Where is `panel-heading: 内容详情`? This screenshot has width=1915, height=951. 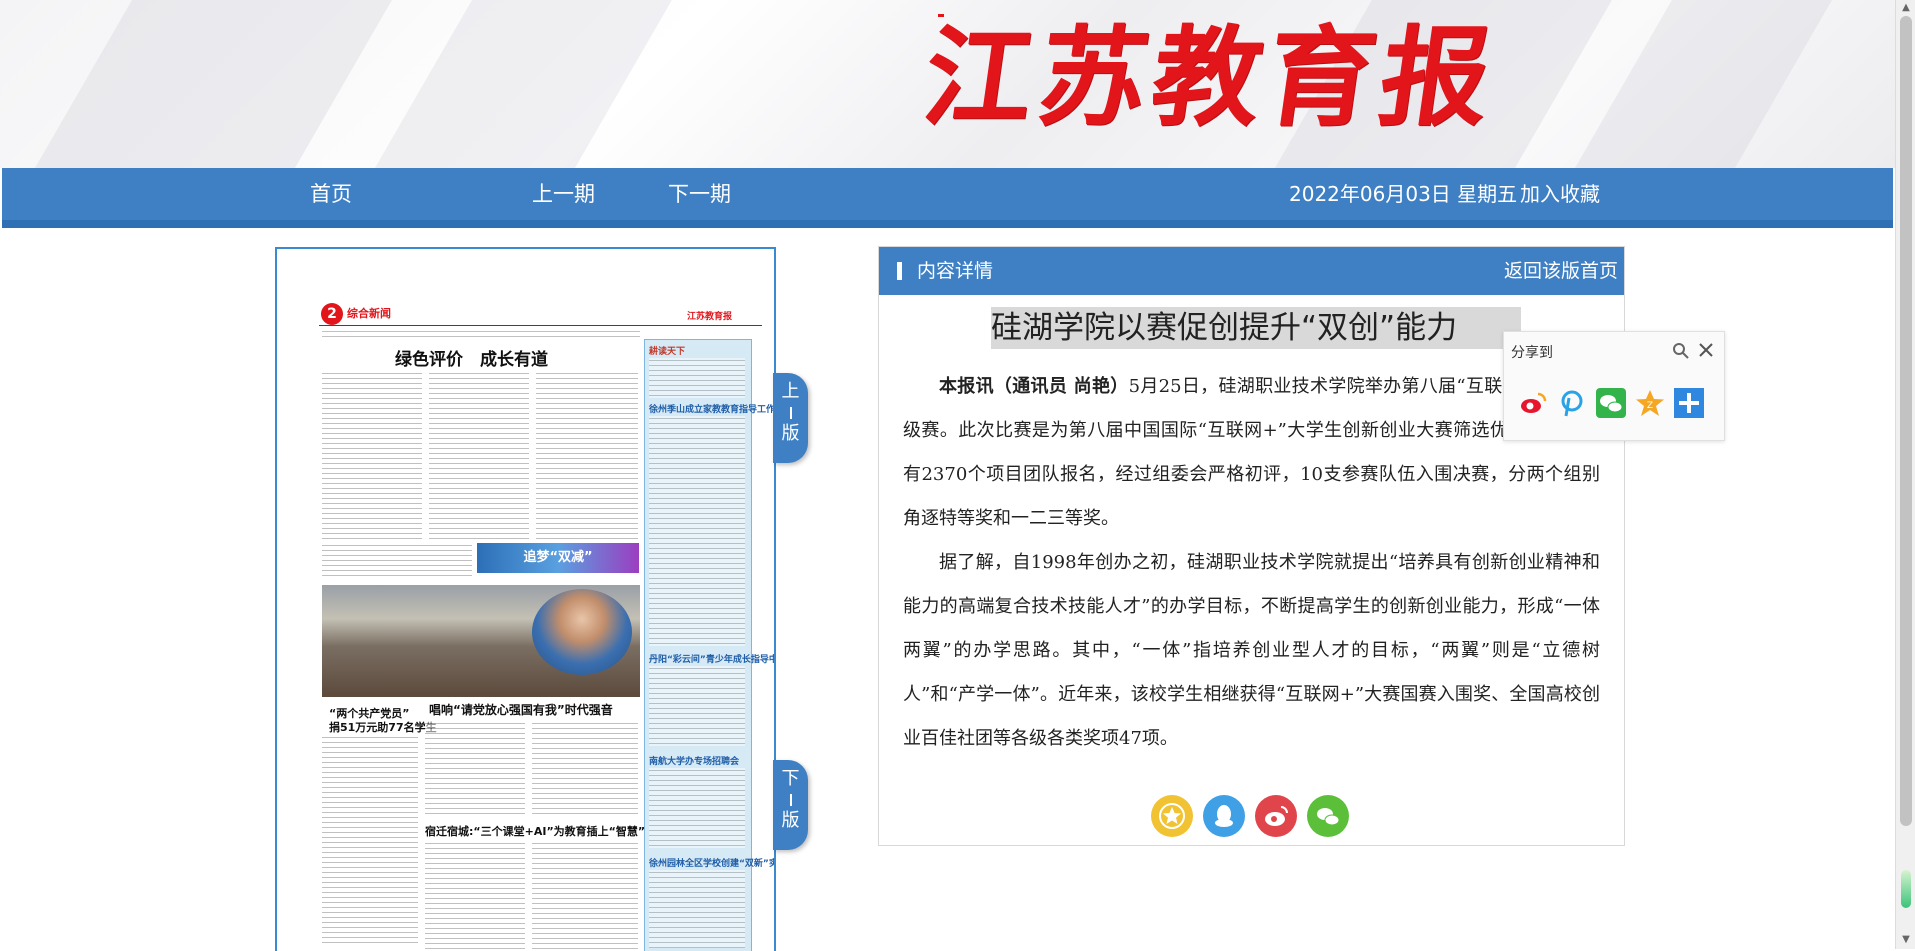
panel-heading: 内容详情 is located at coordinates (955, 271).